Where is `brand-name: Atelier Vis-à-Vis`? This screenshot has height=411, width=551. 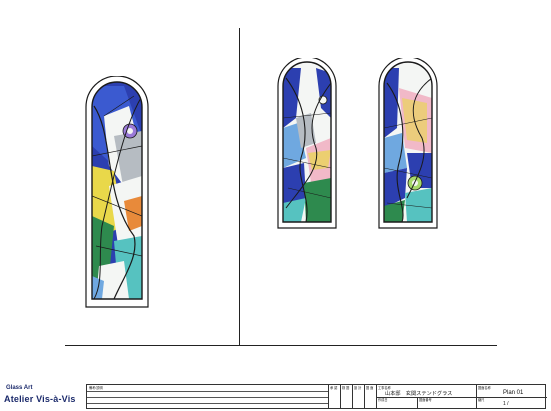 brand-name: Atelier Vis-à-Vis is located at coordinates (40, 399).